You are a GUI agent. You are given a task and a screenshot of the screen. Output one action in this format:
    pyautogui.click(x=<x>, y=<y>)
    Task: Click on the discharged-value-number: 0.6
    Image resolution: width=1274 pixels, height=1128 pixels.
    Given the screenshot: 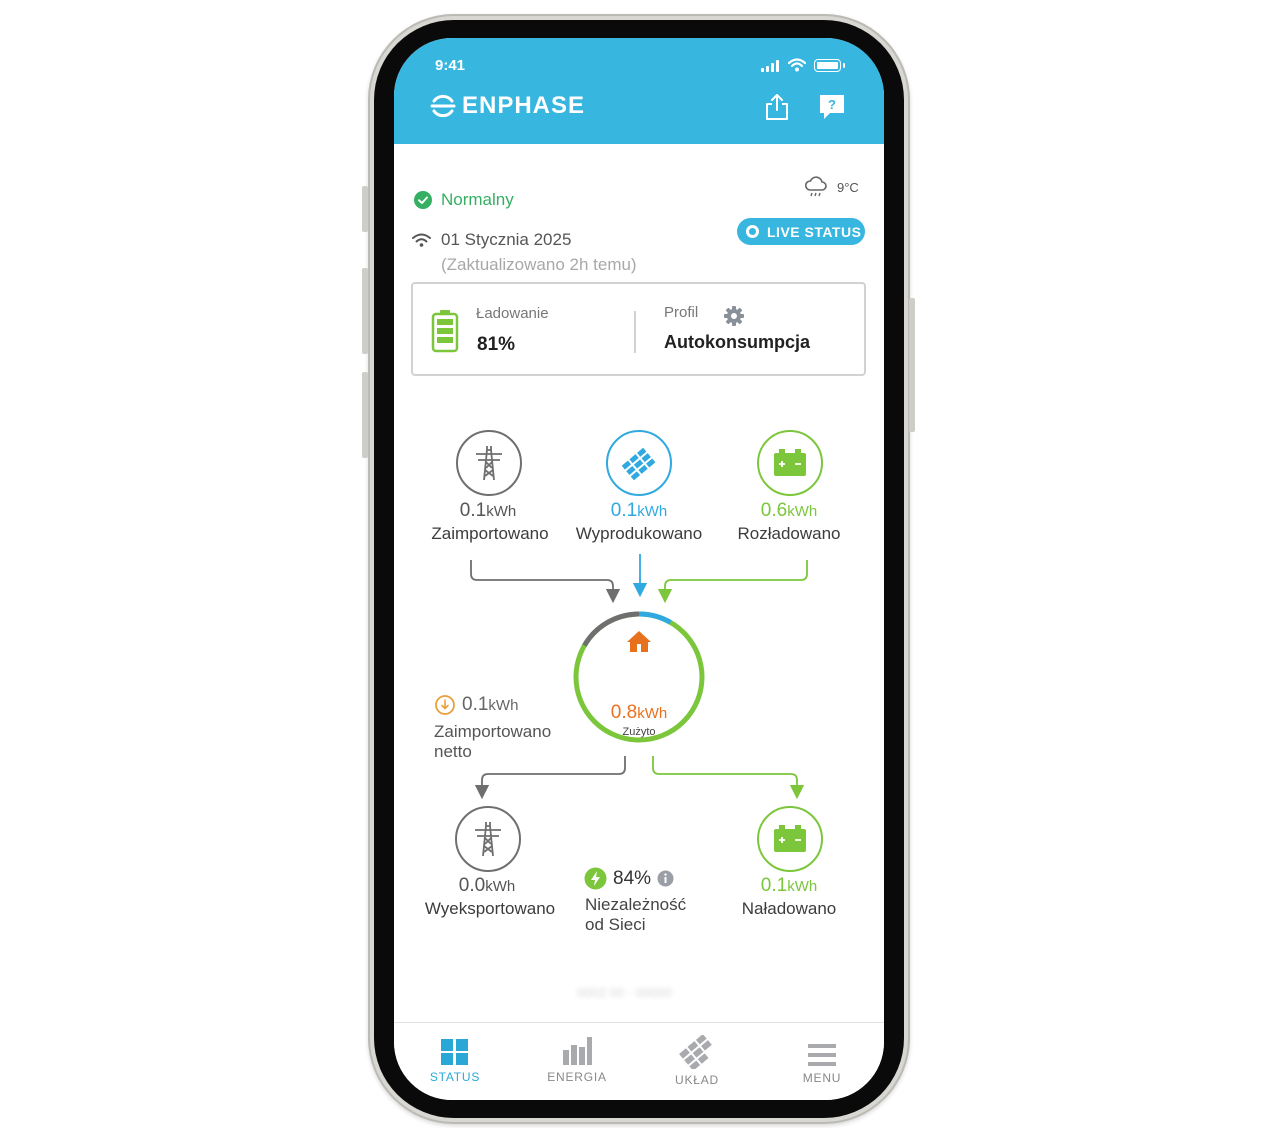 What is the action you would take?
    pyautogui.click(x=774, y=510)
    